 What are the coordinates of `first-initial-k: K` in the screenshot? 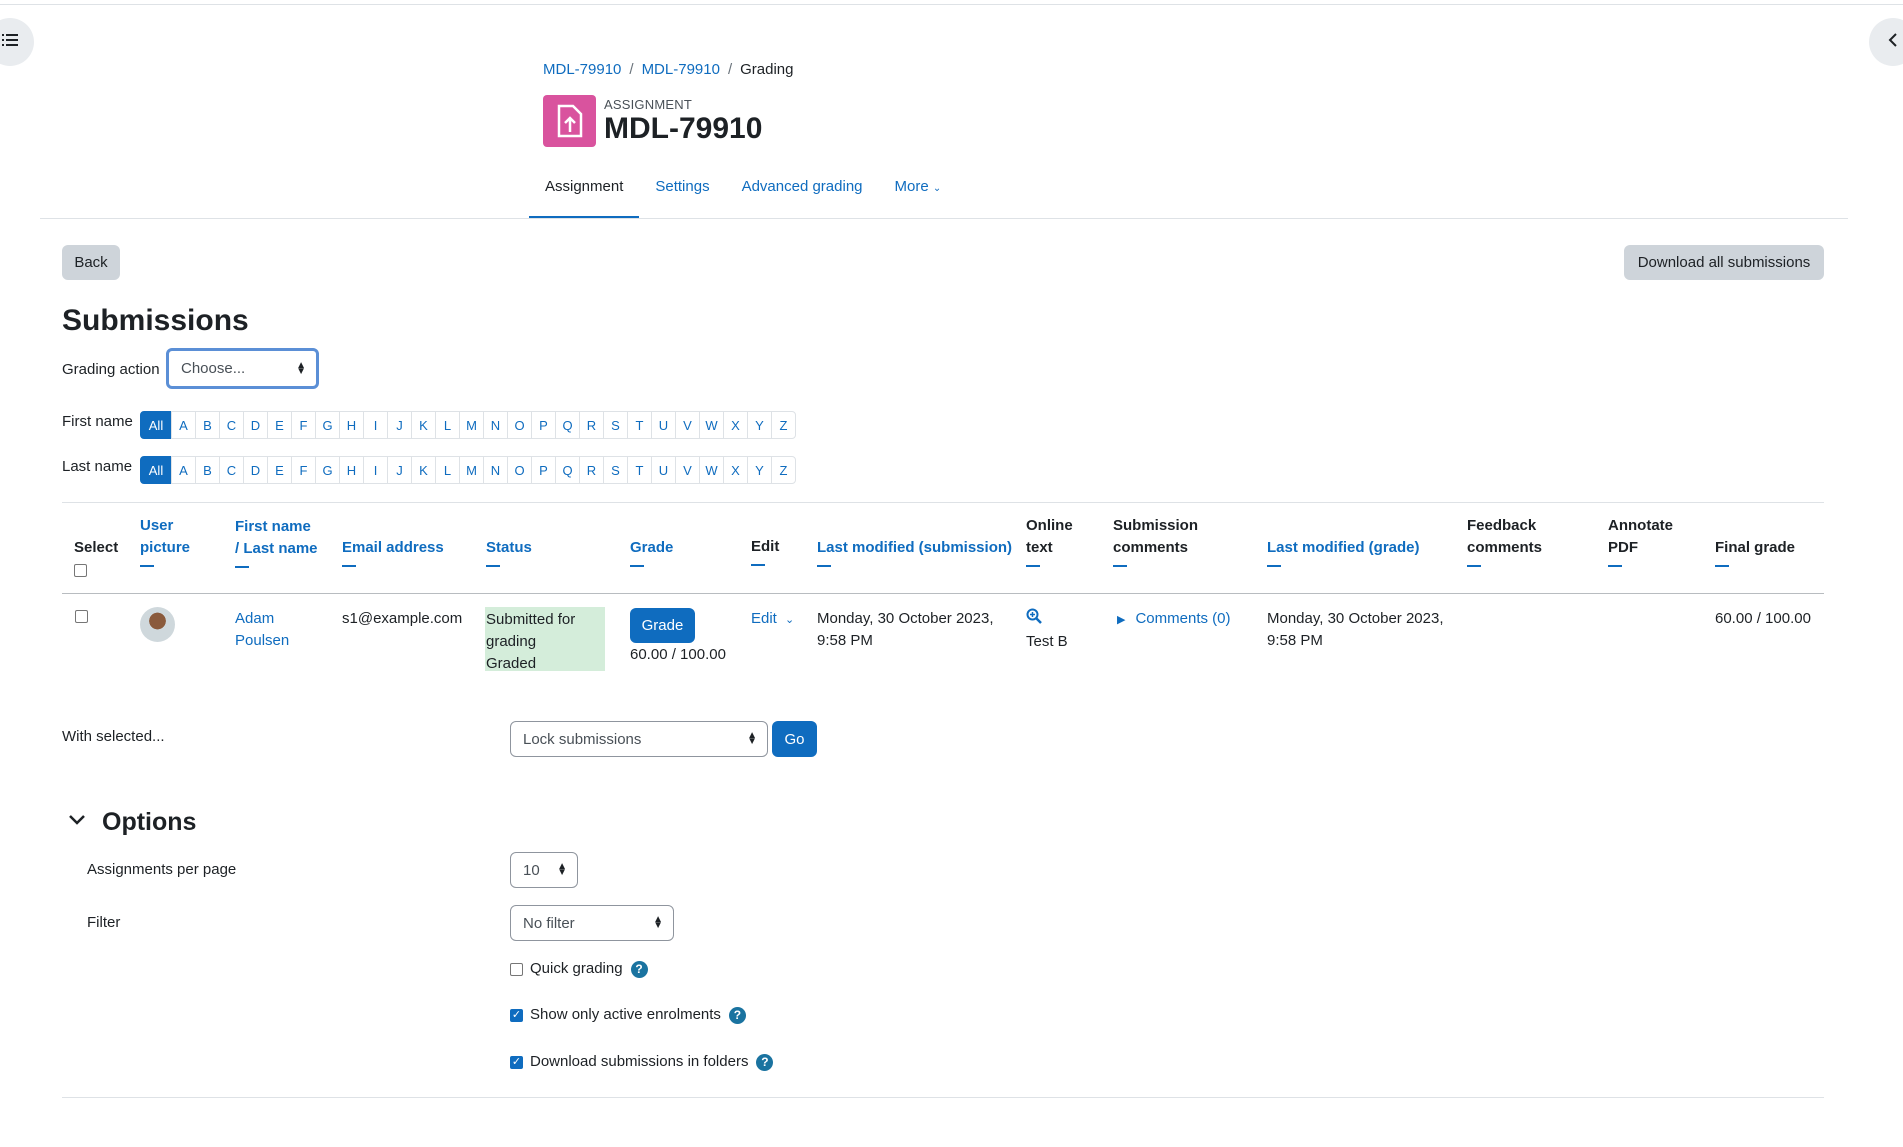 It's located at (423, 425).